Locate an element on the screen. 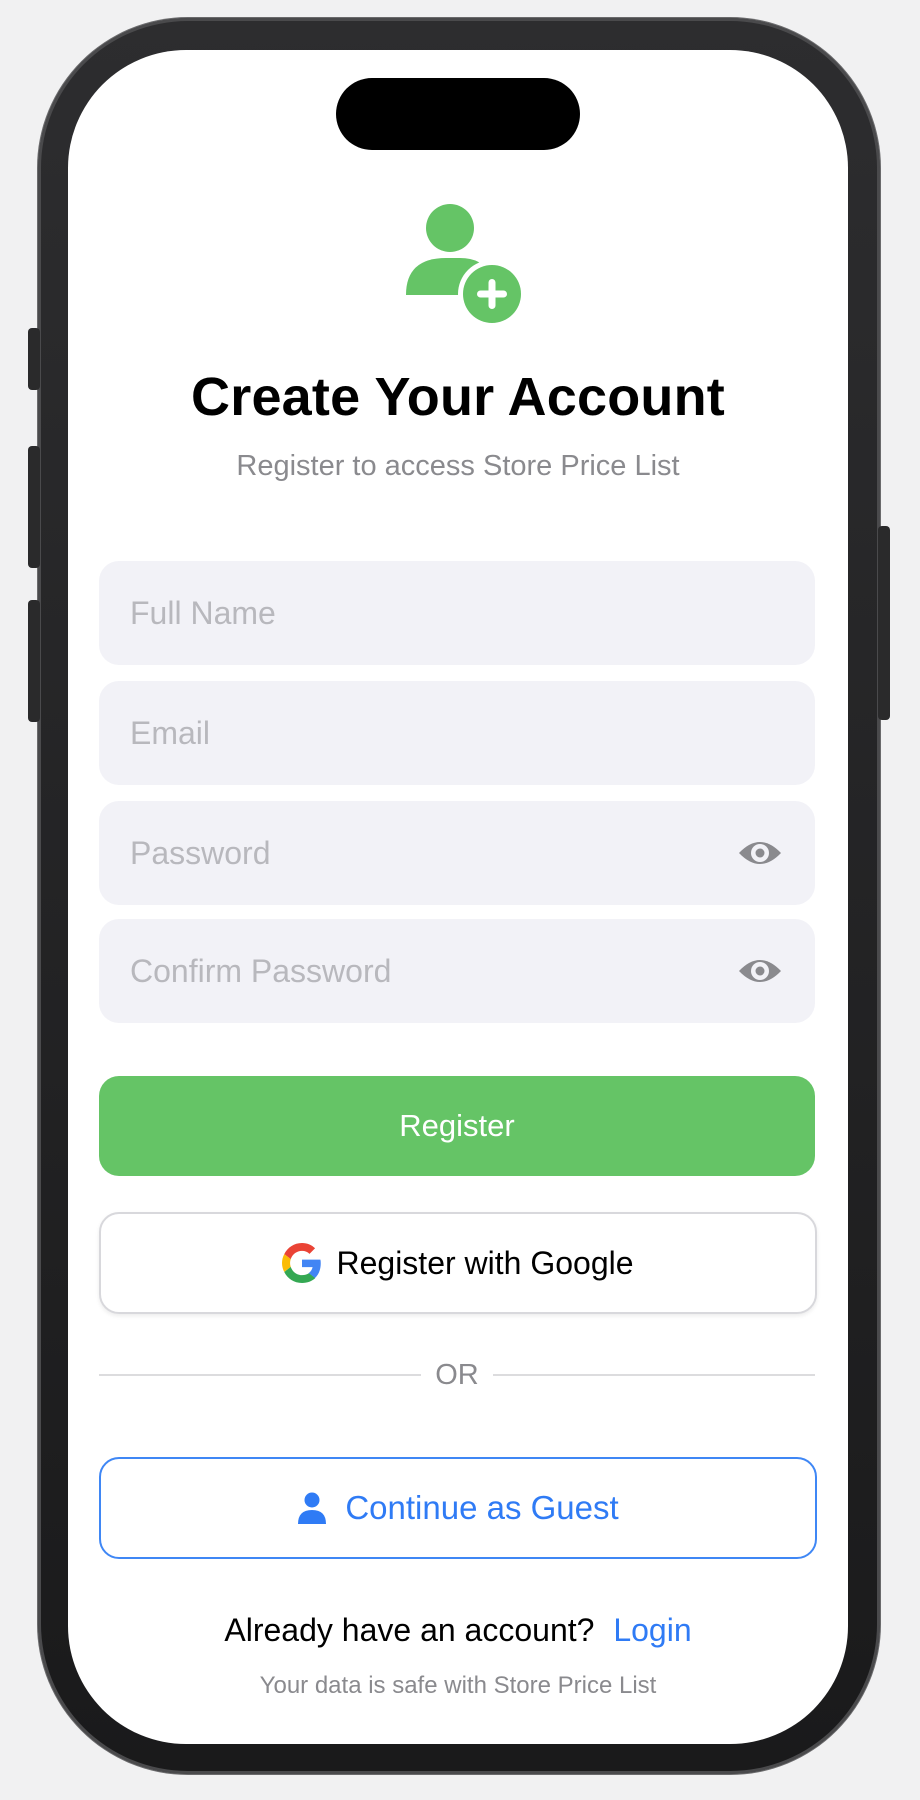 This screenshot has width=920, height=1800. email-placeholder: Email is located at coordinates (170, 733).